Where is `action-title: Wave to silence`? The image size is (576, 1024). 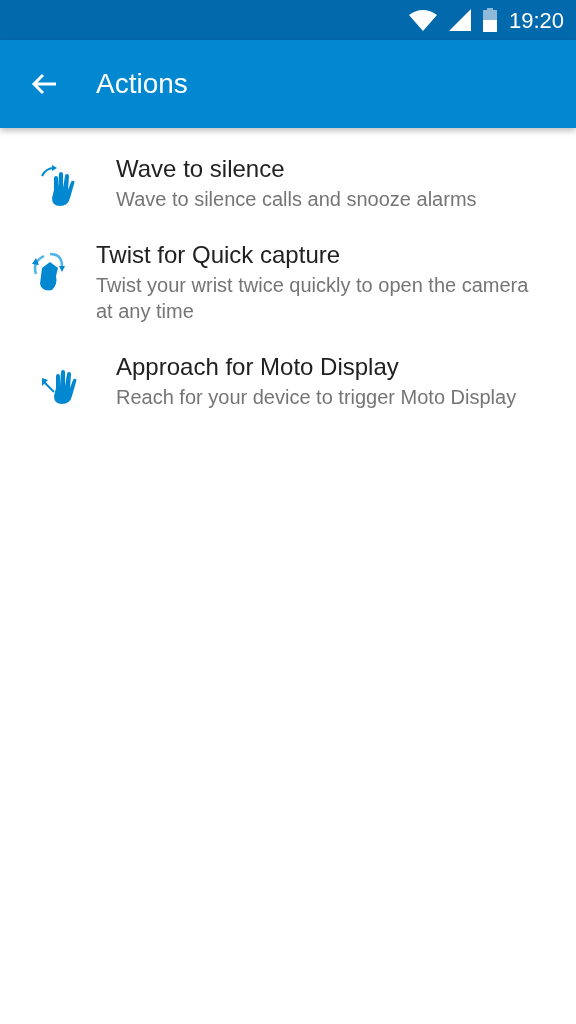 action-title: Wave to silence is located at coordinates (201, 169).